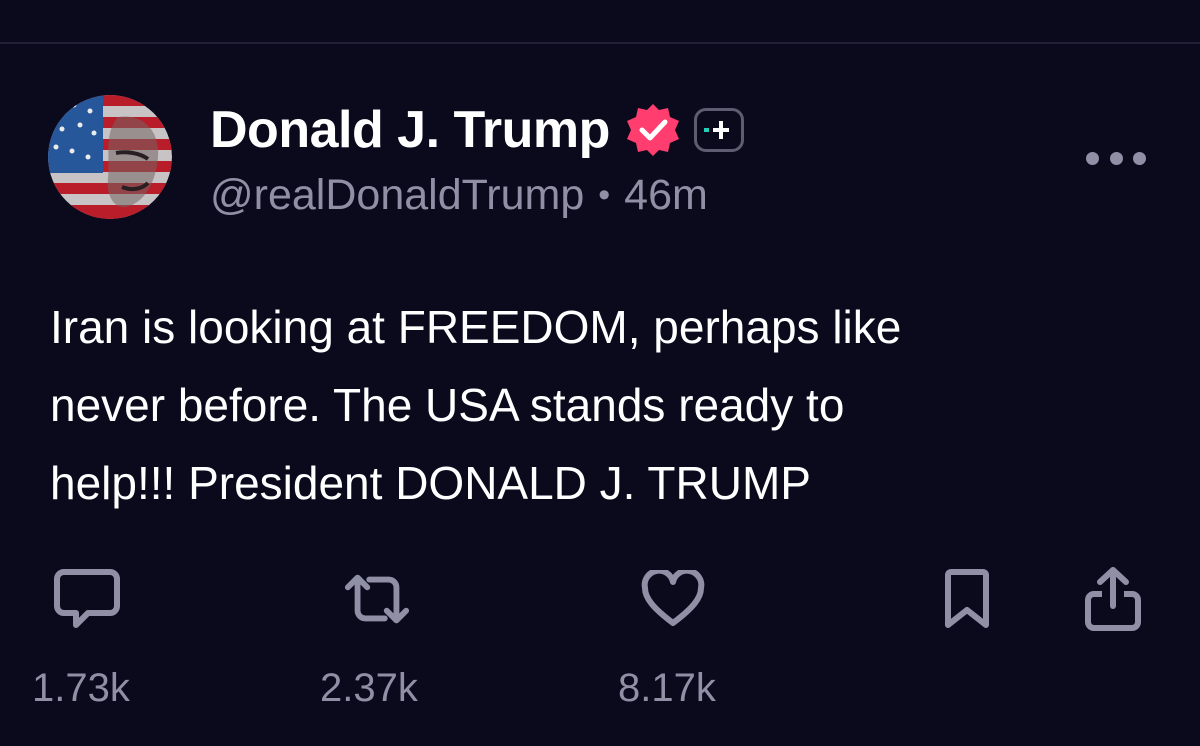  Describe the element at coordinates (410, 130) in the screenshot. I see `author-display-name: Donald J. Trump` at that location.